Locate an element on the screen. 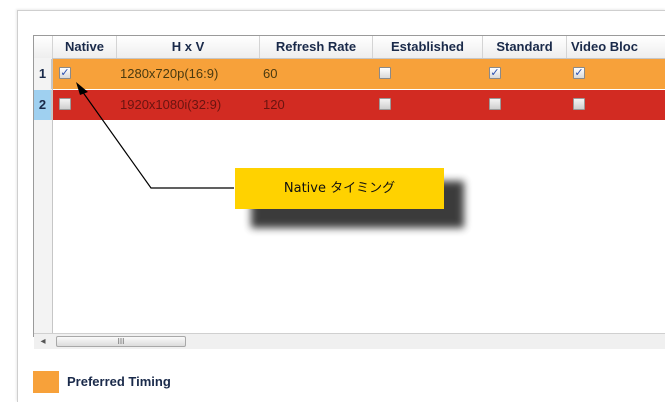 The image size is (665, 402). header-corner is located at coordinates (43, 47).